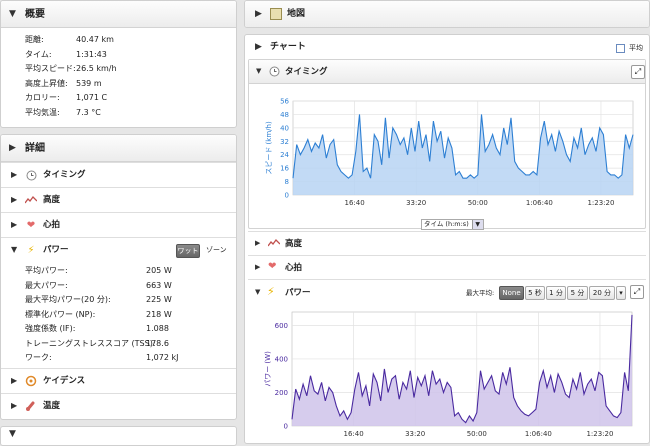  I want to click on power-chart-header: ▼ ⚡ パワー 最大平均: None 5 秒 1 分 5 分 20 分 ▾ ⤢, so click(447, 293).